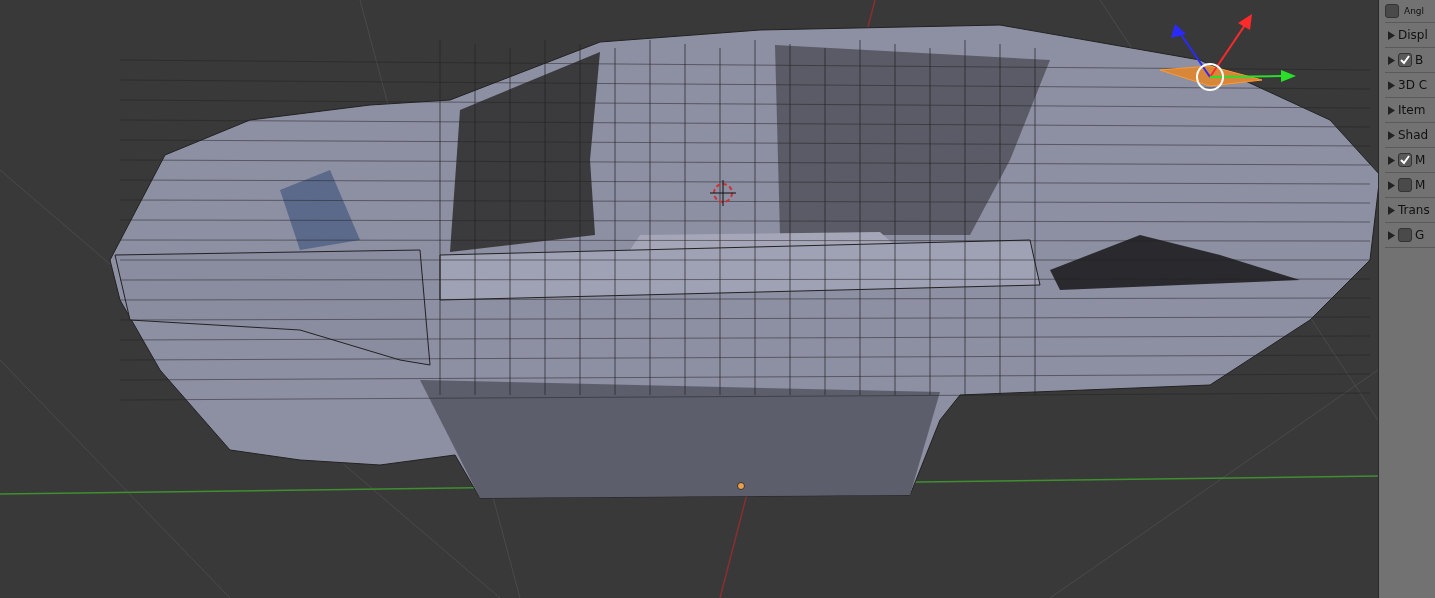 This screenshot has height=598, width=1435. What do you see at coordinates (723, 193) in the screenshot?
I see `3d-cursor-icon` at bounding box center [723, 193].